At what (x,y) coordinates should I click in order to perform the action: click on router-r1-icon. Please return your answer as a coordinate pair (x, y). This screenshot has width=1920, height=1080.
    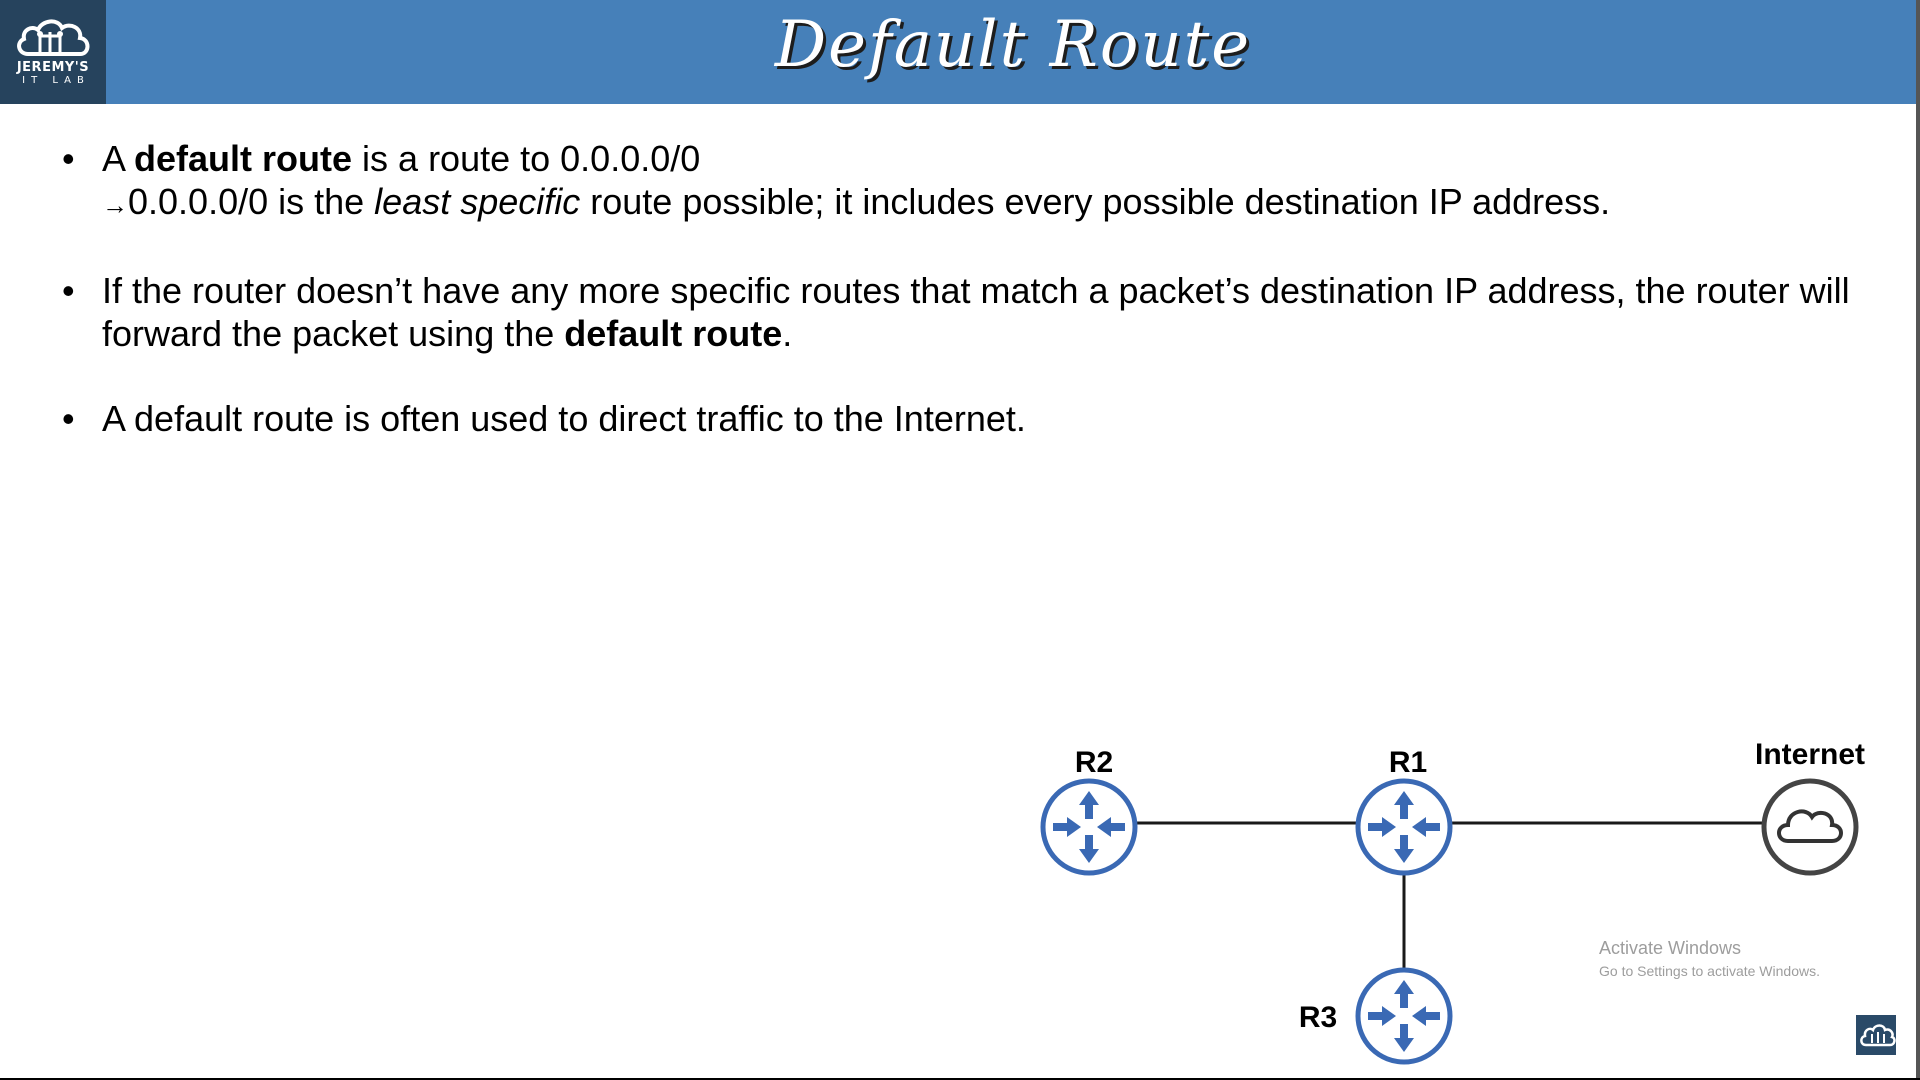
    Looking at the image, I should click on (1404, 827).